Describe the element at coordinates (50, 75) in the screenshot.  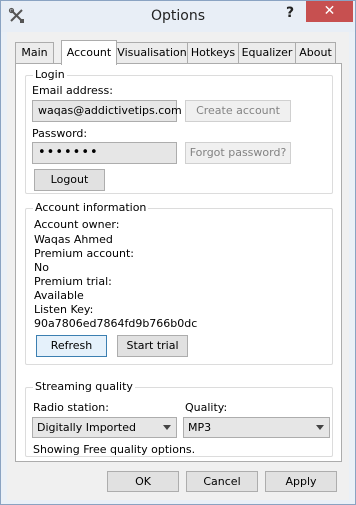
I see `login-legend: Login` at that location.